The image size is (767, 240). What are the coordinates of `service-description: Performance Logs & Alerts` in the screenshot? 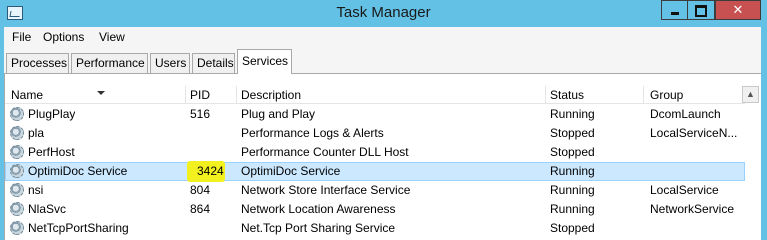 It's located at (312, 133).